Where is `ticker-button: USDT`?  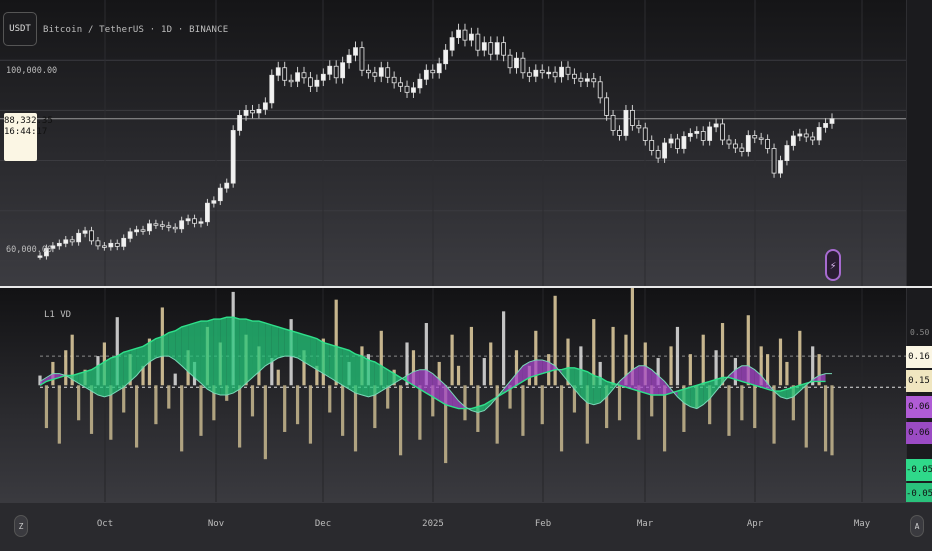 ticker-button: USDT is located at coordinates (20, 29).